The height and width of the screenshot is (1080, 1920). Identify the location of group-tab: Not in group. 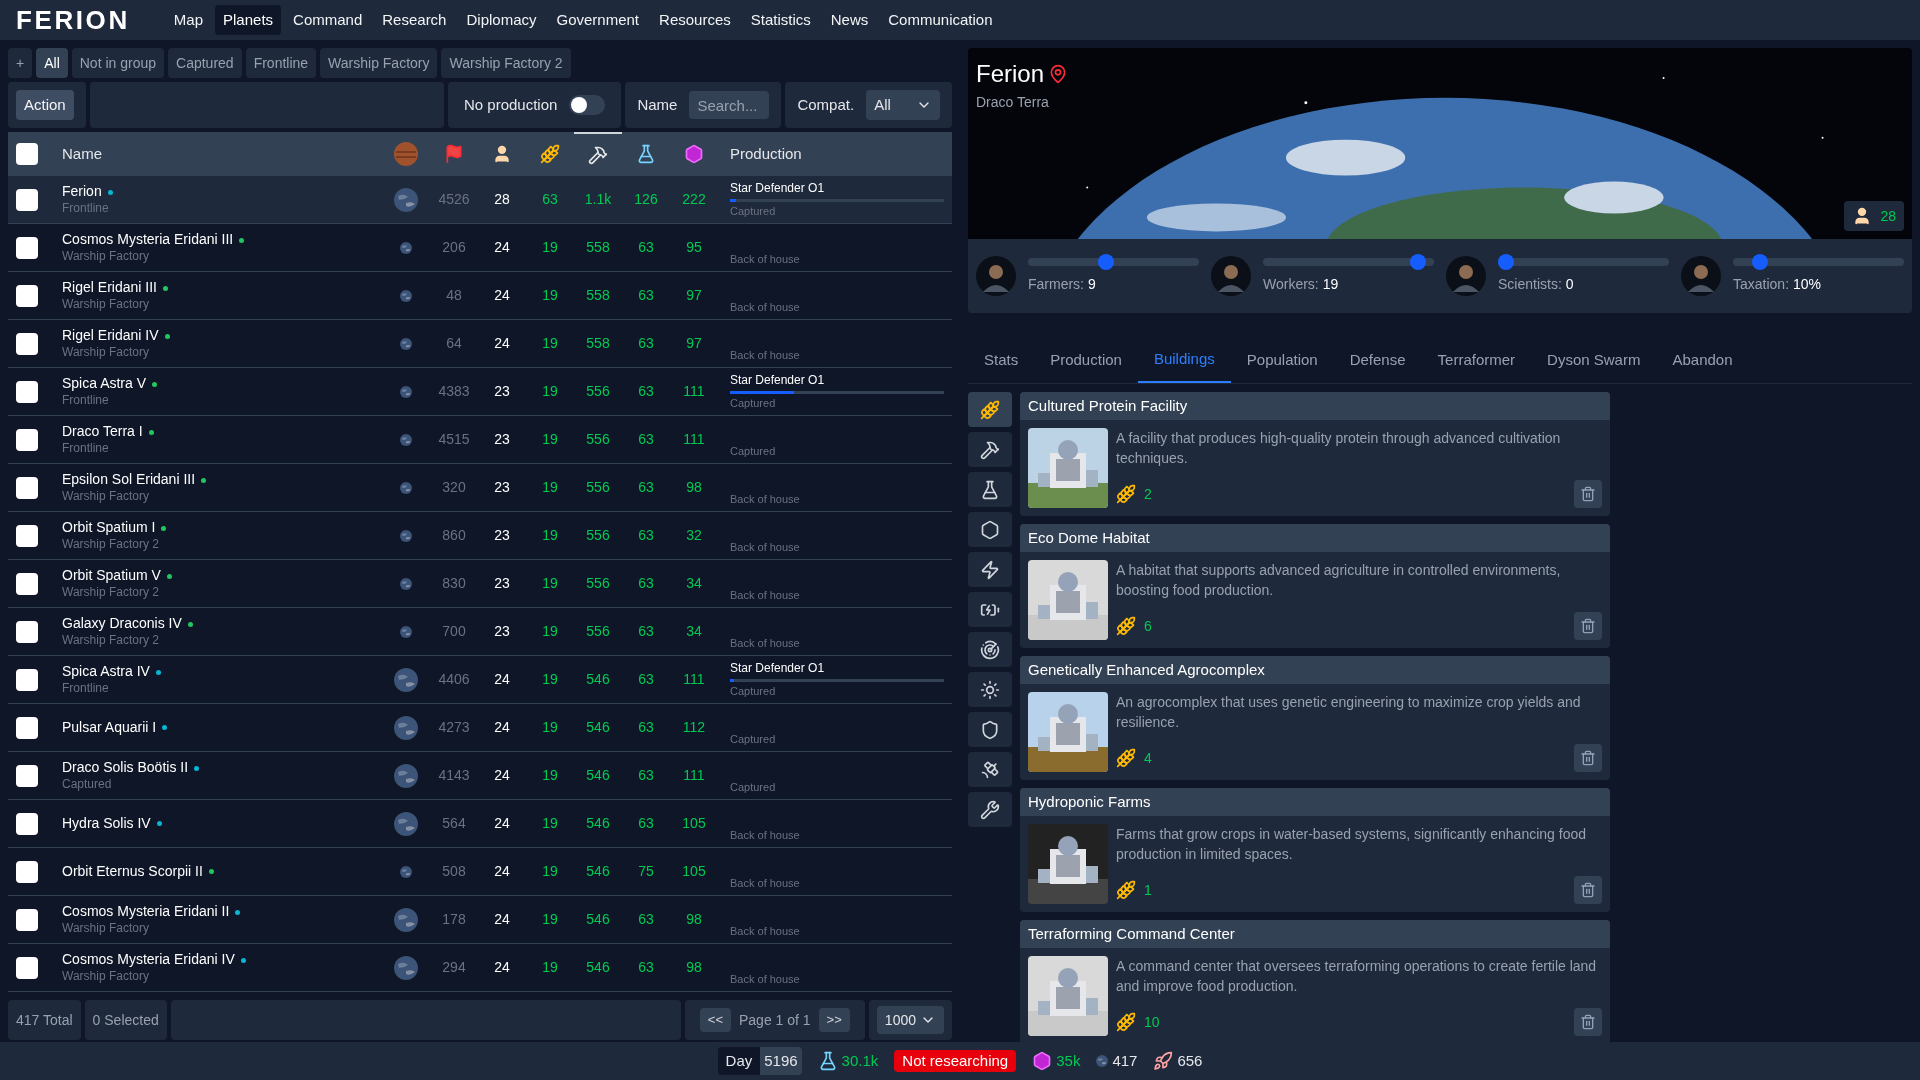
(118, 63).